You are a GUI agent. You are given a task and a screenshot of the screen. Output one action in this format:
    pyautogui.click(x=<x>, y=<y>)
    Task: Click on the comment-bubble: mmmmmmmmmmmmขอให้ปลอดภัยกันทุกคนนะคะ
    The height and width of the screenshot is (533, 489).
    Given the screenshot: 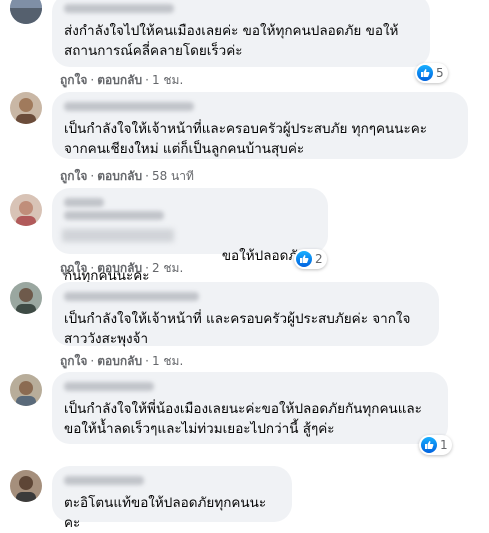 What is the action you would take?
    pyautogui.click(x=190, y=236)
    